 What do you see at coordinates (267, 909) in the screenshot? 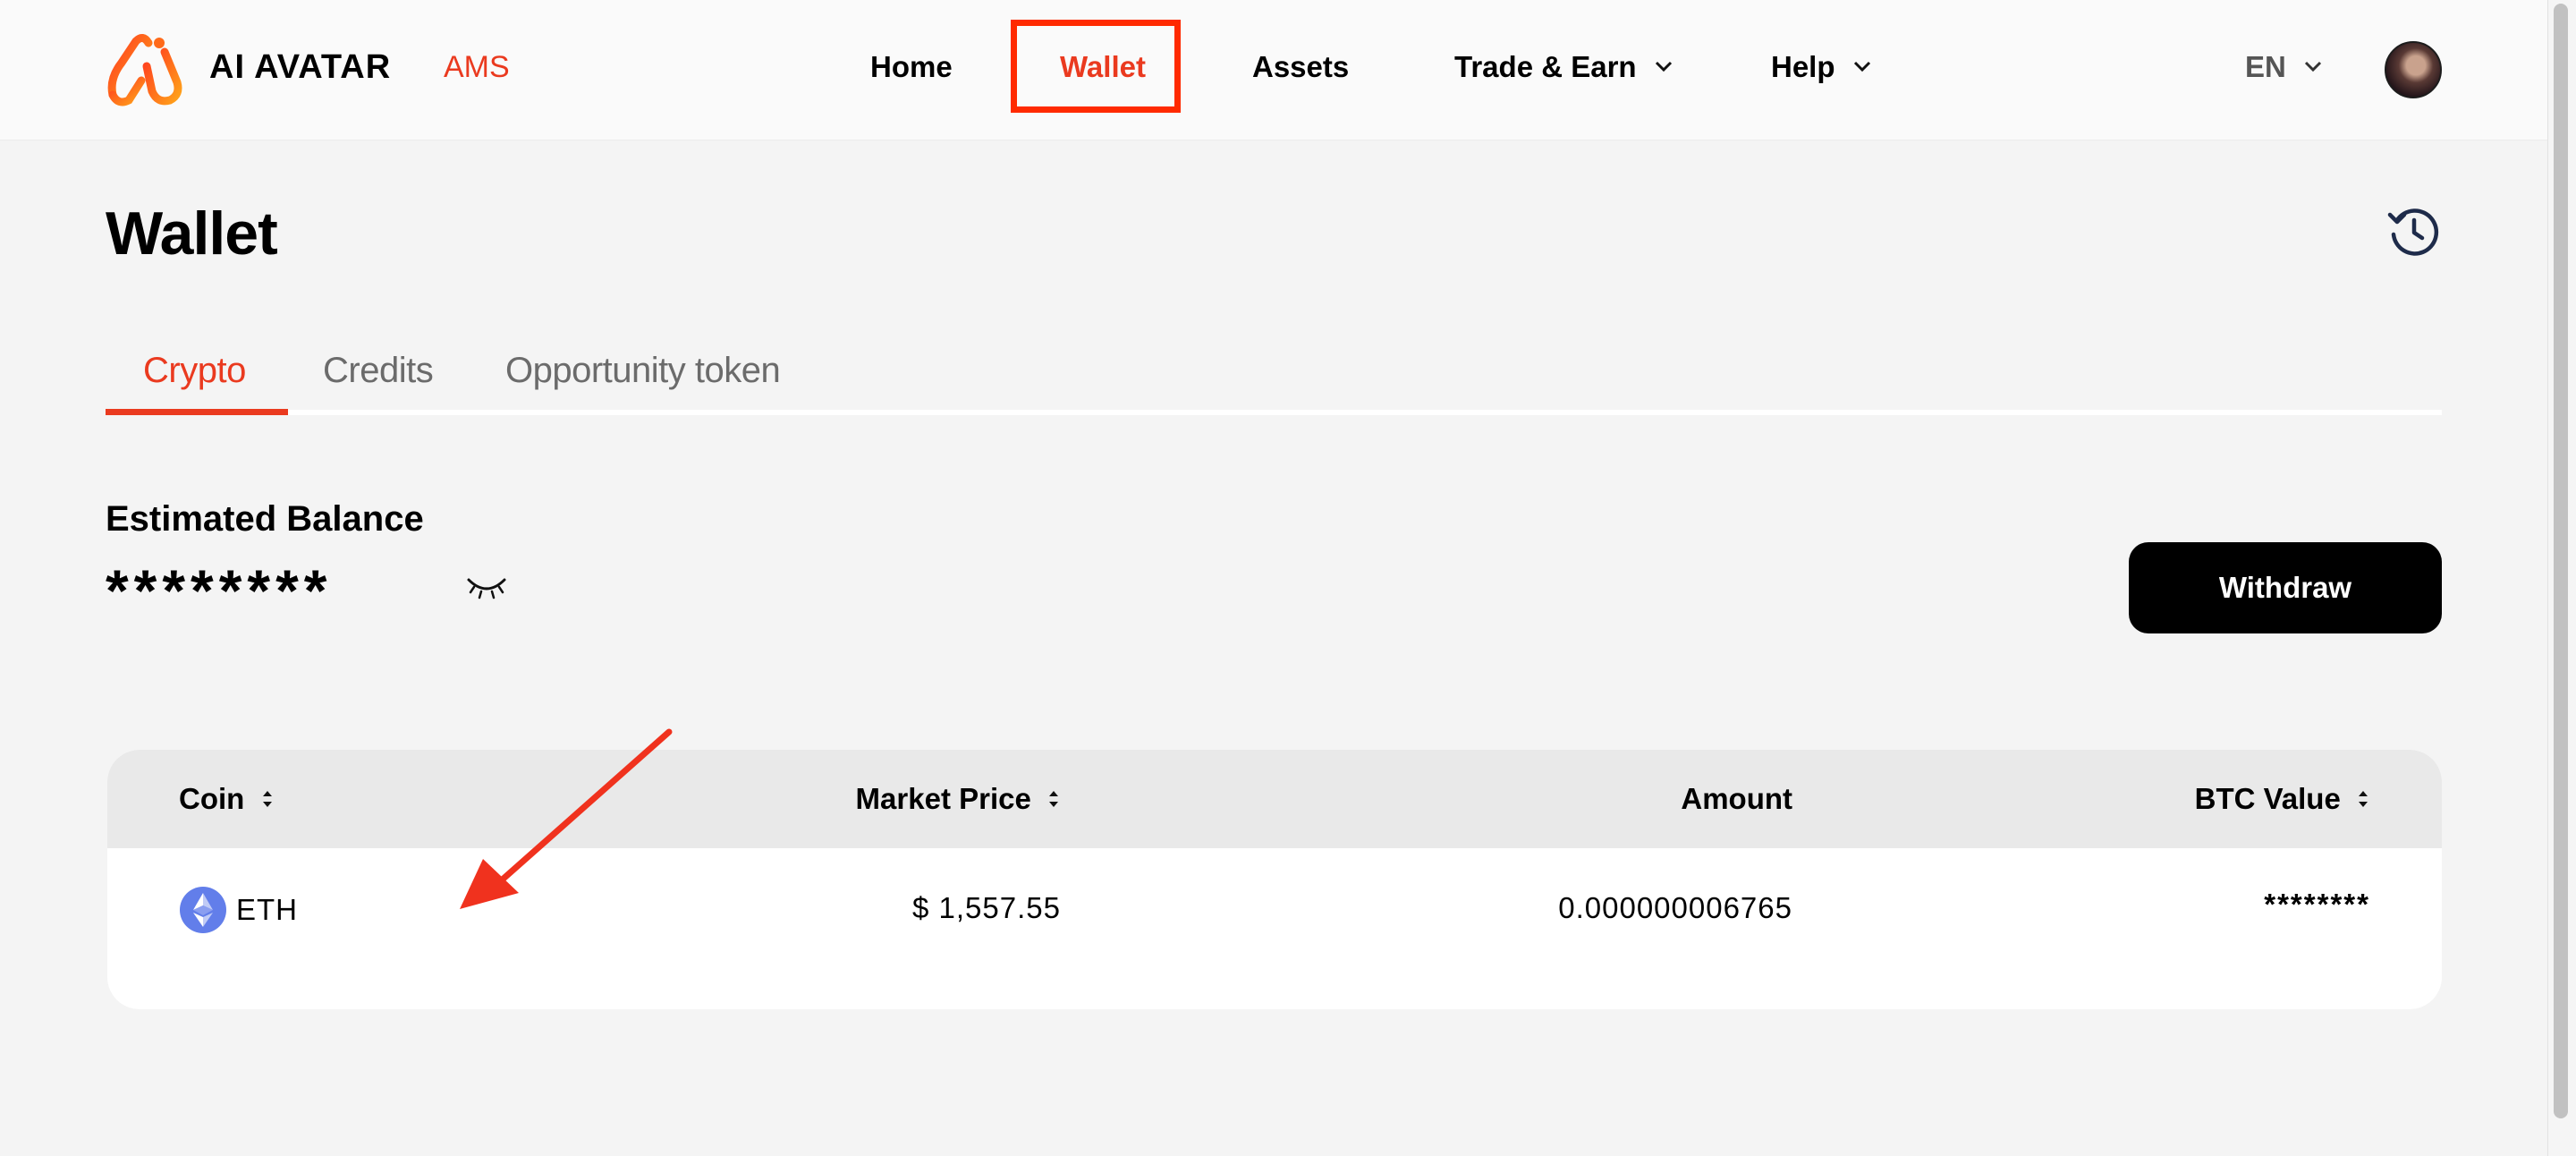
I see `coin-name: ETH` at bounding box center [267, 909].